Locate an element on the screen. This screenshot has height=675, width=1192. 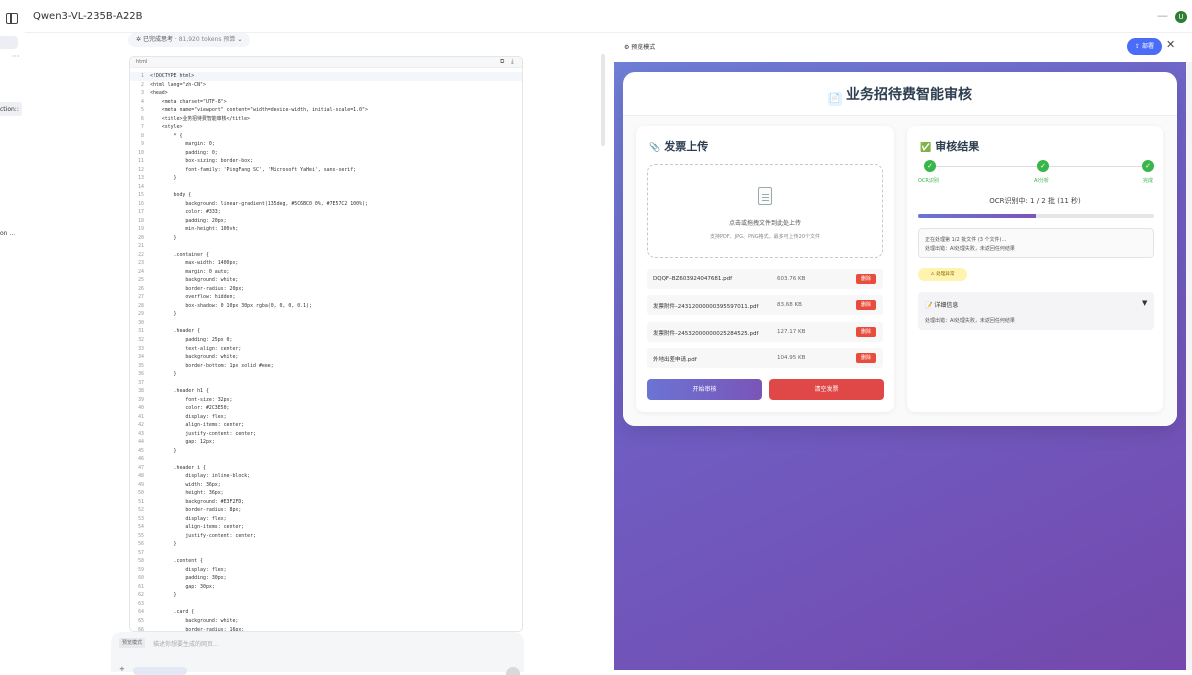
file-size: 603.76 KB is located at coordinates (791, 279).